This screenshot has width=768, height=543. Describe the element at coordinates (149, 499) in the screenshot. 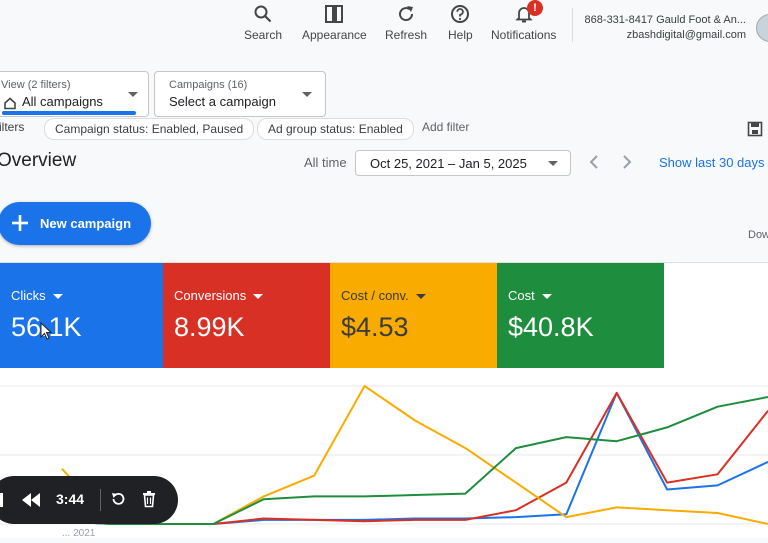

I see `delete-icon` at that location.